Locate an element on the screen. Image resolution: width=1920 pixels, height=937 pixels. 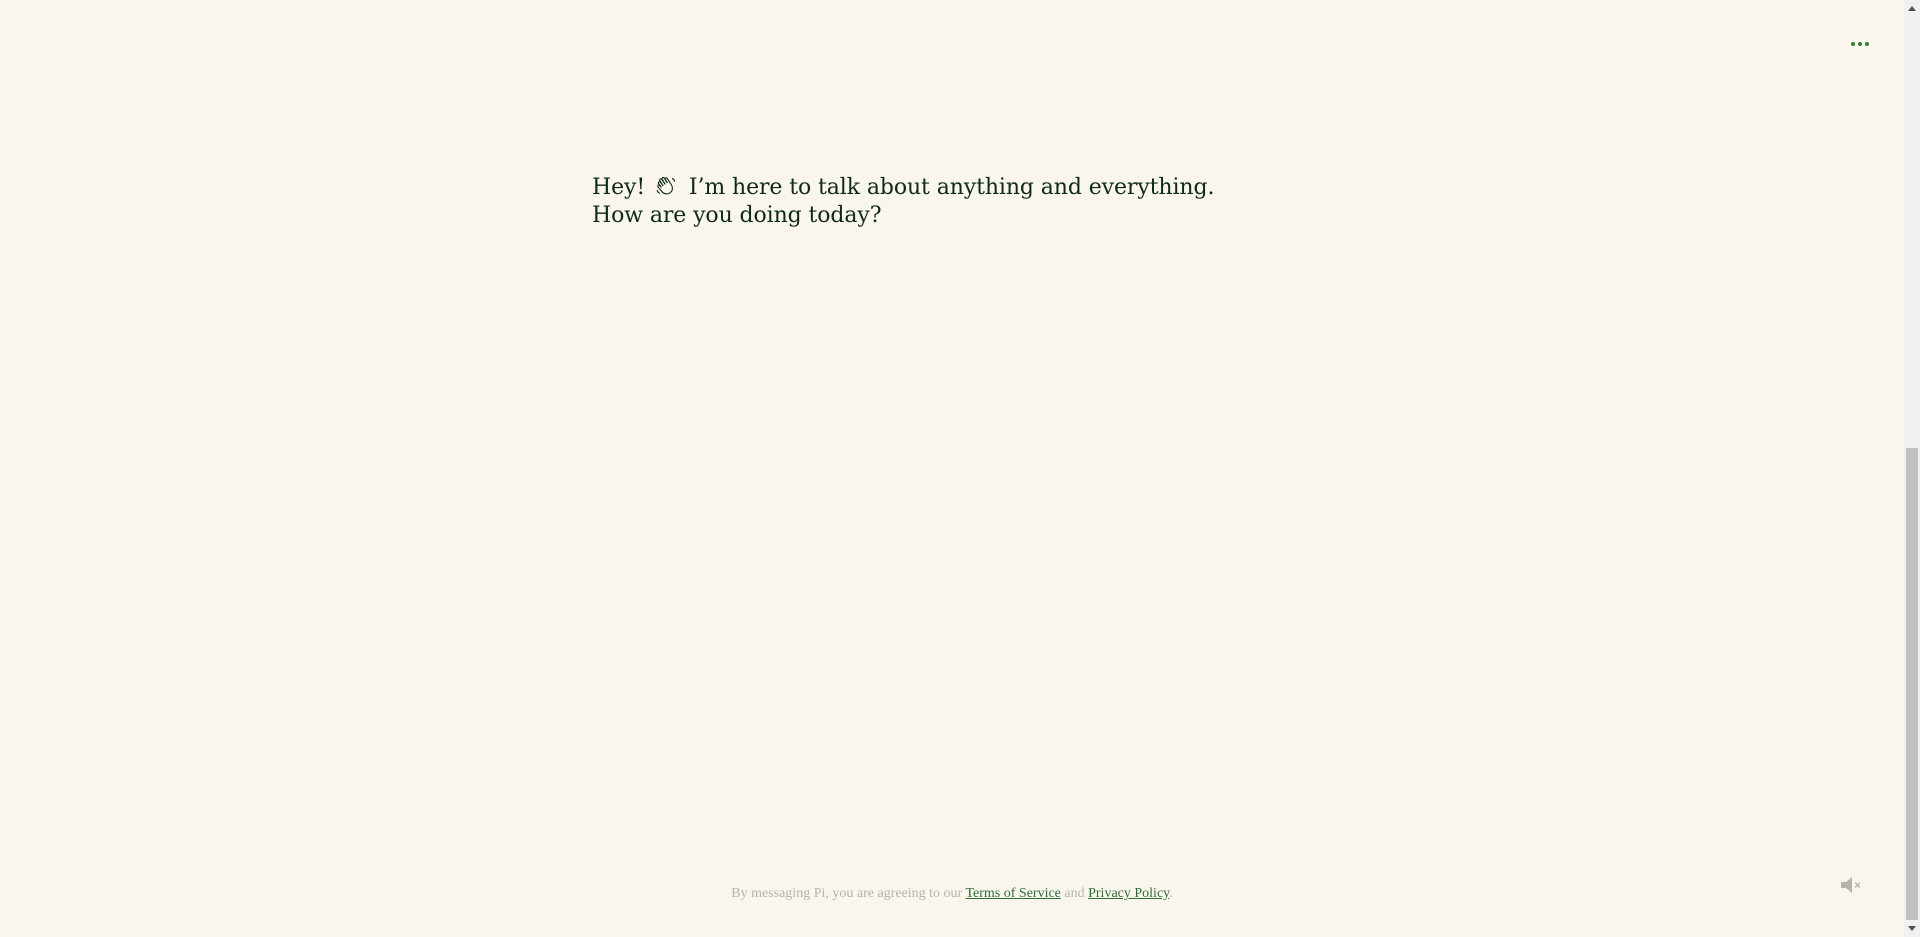
more-options-button is located at coordinates (1860, 44).